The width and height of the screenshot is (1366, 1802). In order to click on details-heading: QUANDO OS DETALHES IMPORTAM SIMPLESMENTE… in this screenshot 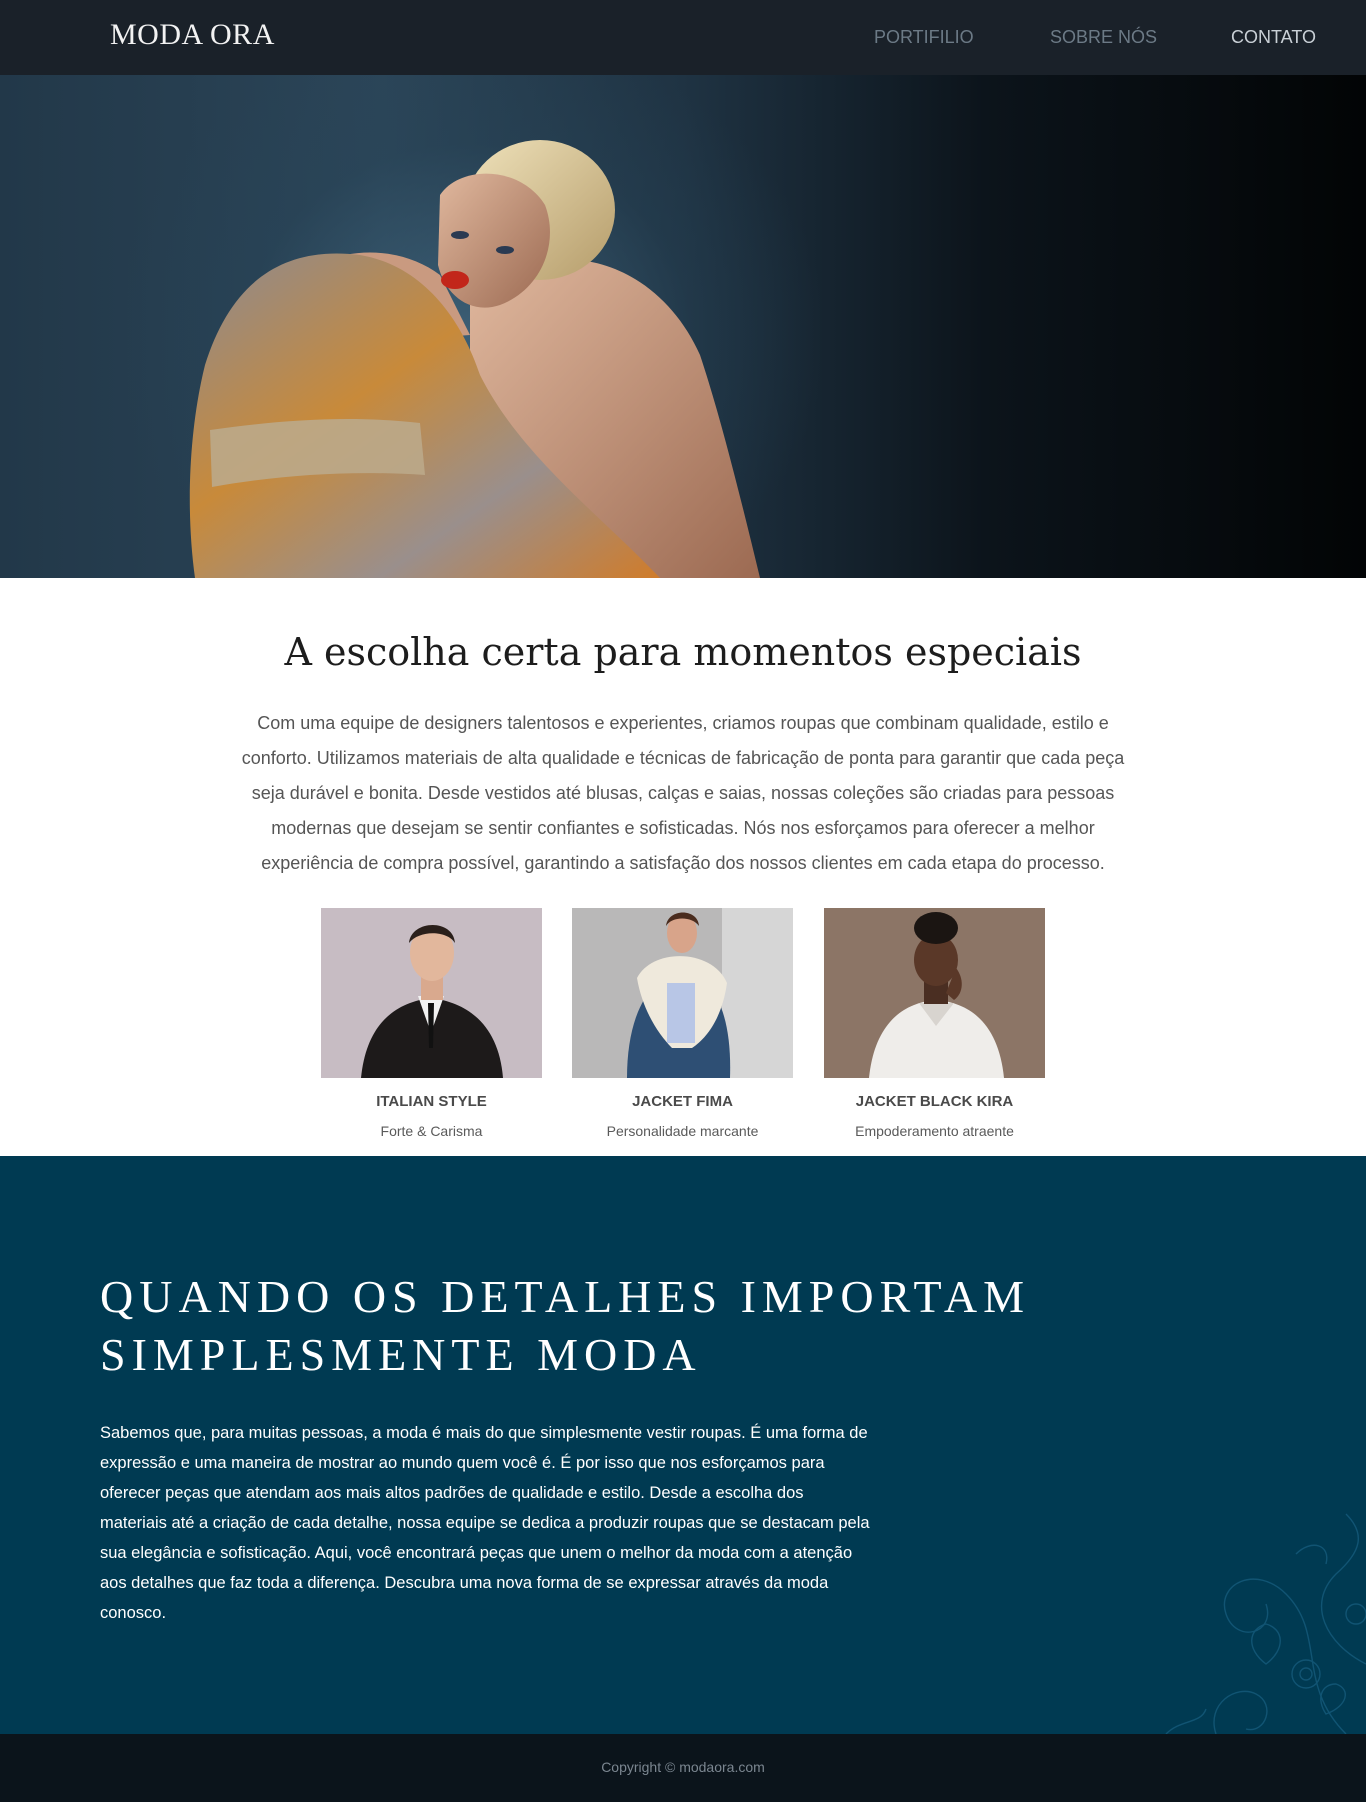, I will do `click(565, 1326)`.